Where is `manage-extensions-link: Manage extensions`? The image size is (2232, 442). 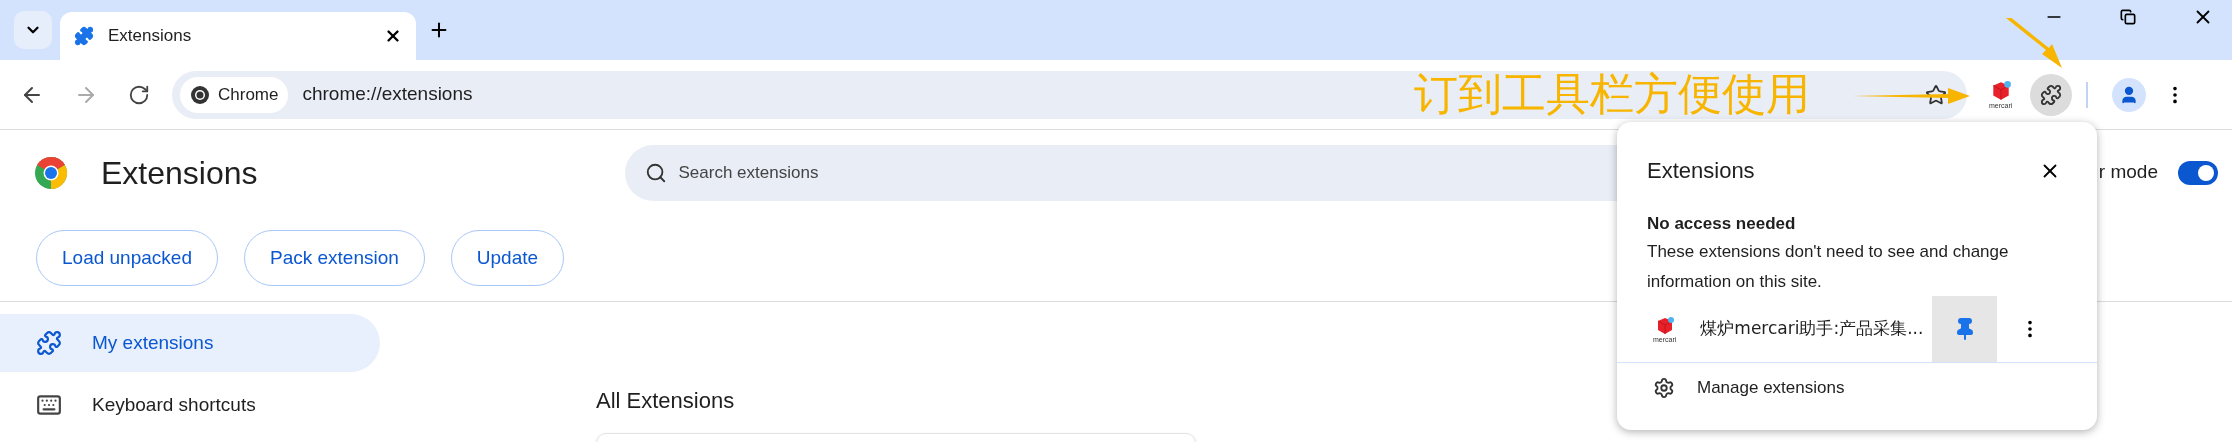
manage-extensions-link: Manage extensions is located at coordinates (1771, 387).